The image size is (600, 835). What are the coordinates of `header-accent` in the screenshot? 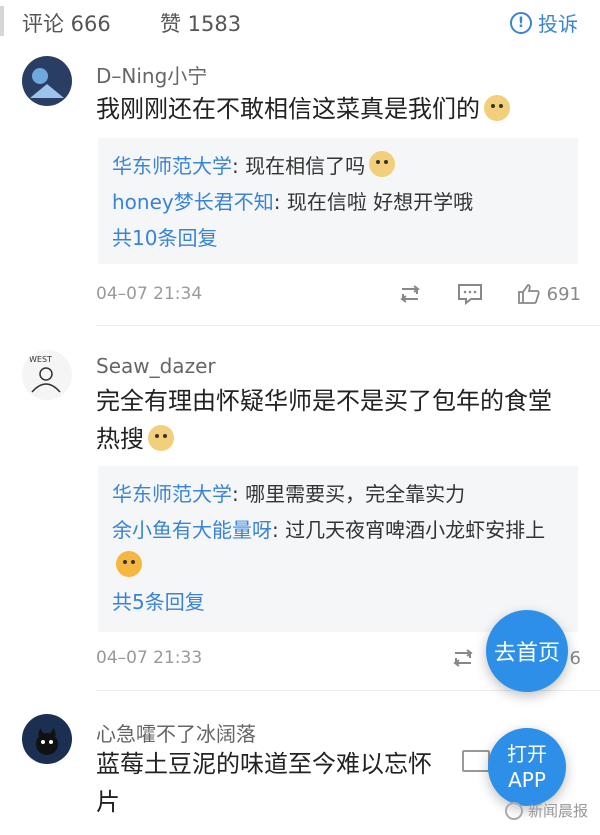 It's located at (2, 21).